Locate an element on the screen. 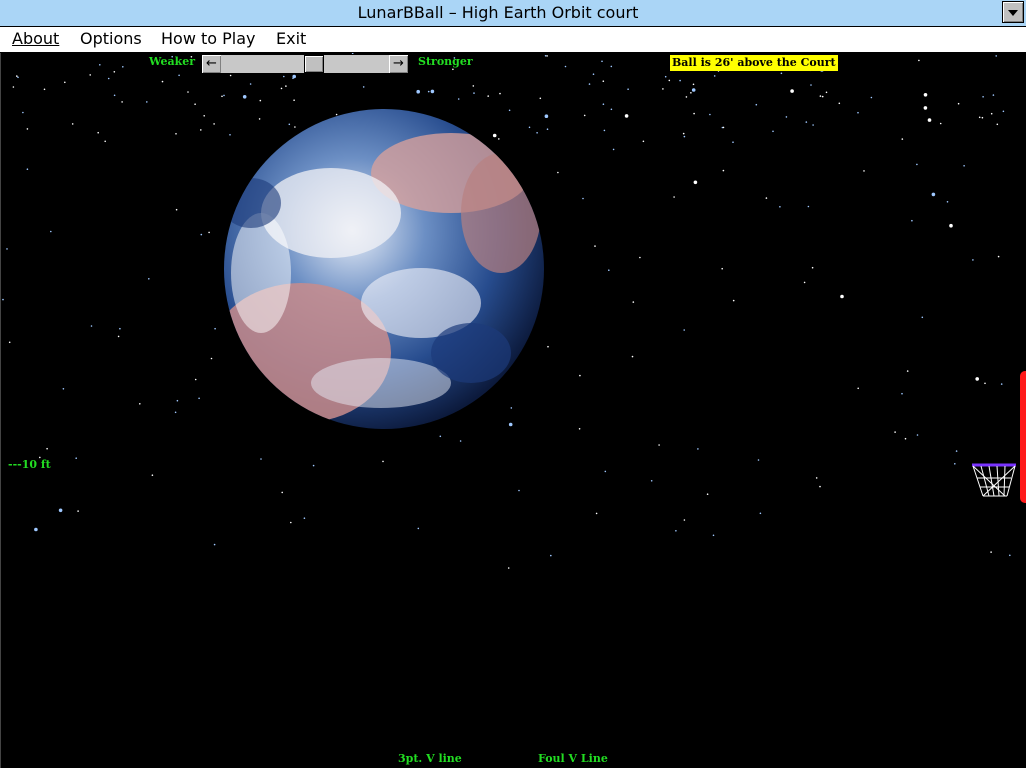 The width and height of the screenshot is (1026, 768). slider-thumb is located at coordinates (314, 64).